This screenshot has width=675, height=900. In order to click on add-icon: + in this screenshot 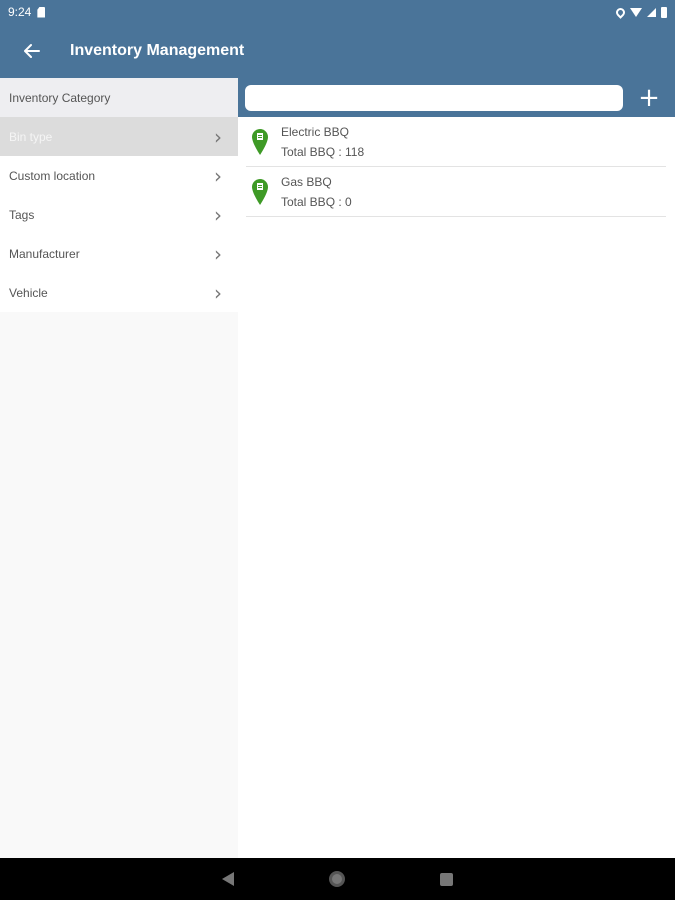, I will do `click(649, 97)`.